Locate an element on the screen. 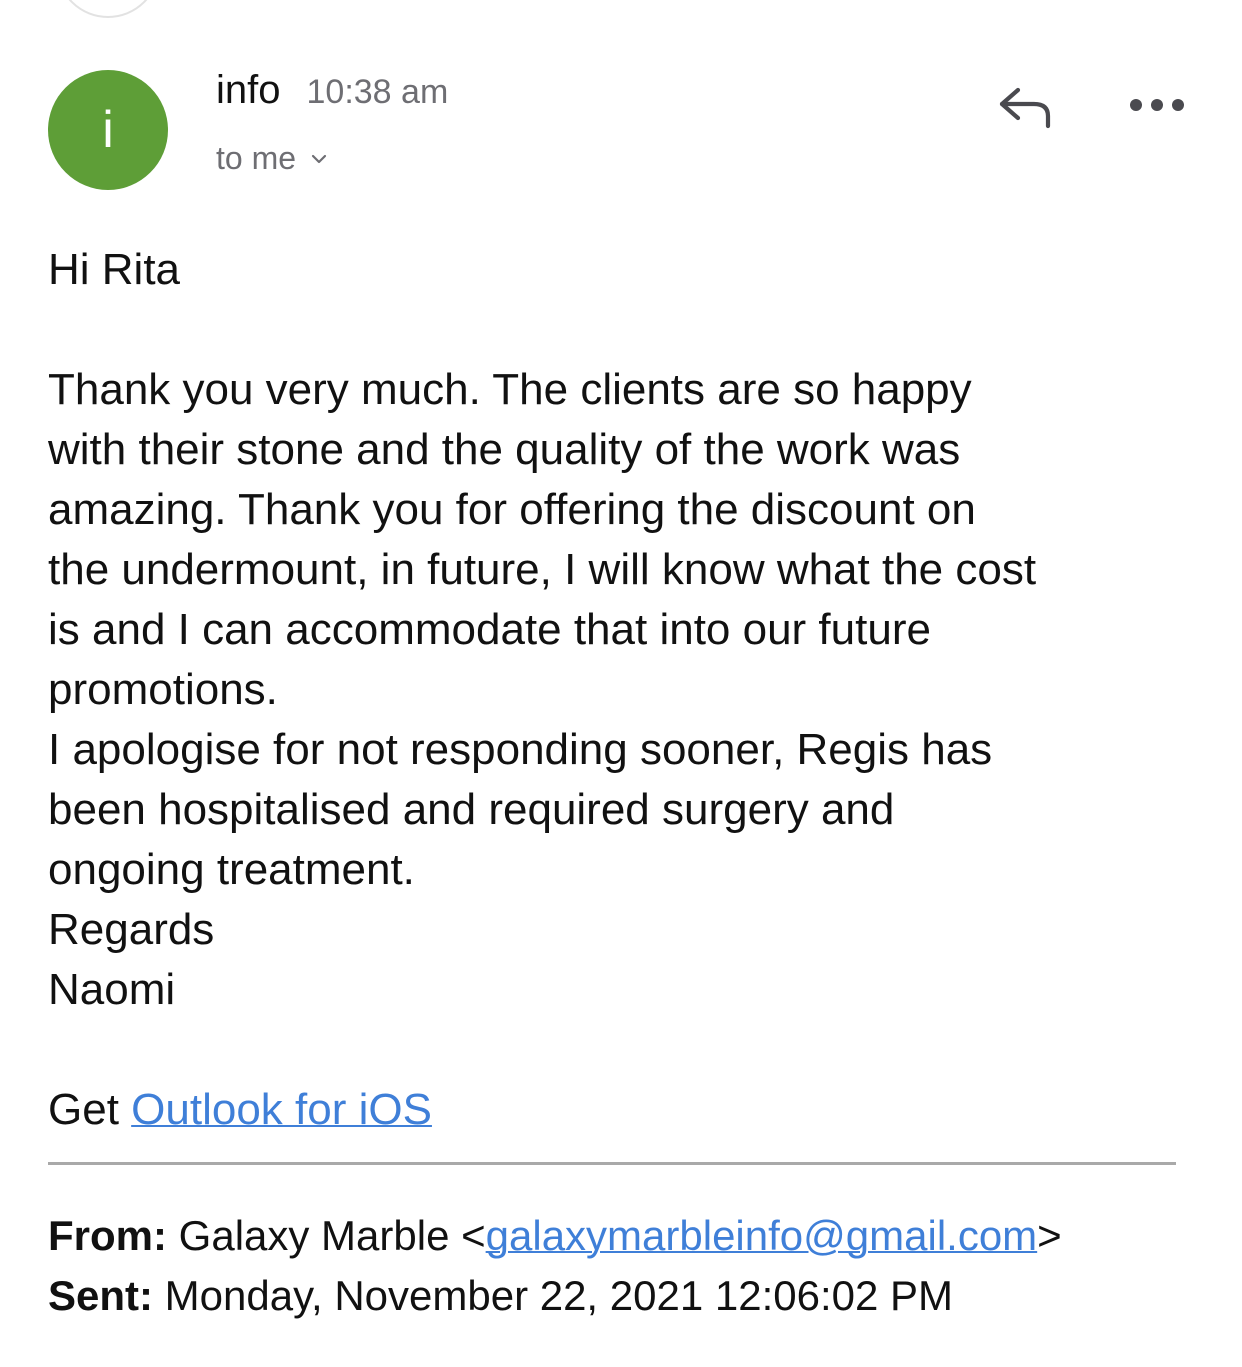 Image resolution: width=1242 pixels, height=1367 pixels. quote-divider is located at coordinates (612, 1163).